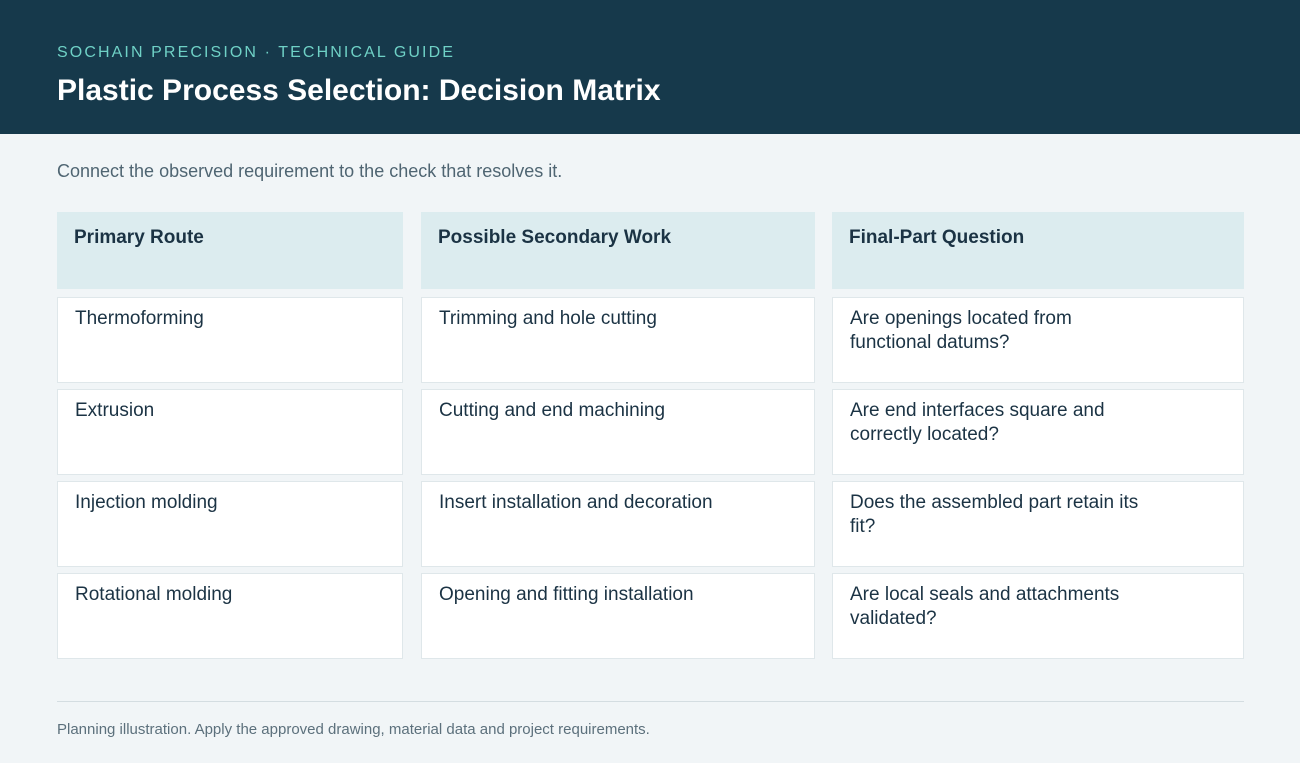 This screenshot has width=1300, height=763. I want to click on secondary-work-cell: Opening and fitting installation, so click(618, 616).